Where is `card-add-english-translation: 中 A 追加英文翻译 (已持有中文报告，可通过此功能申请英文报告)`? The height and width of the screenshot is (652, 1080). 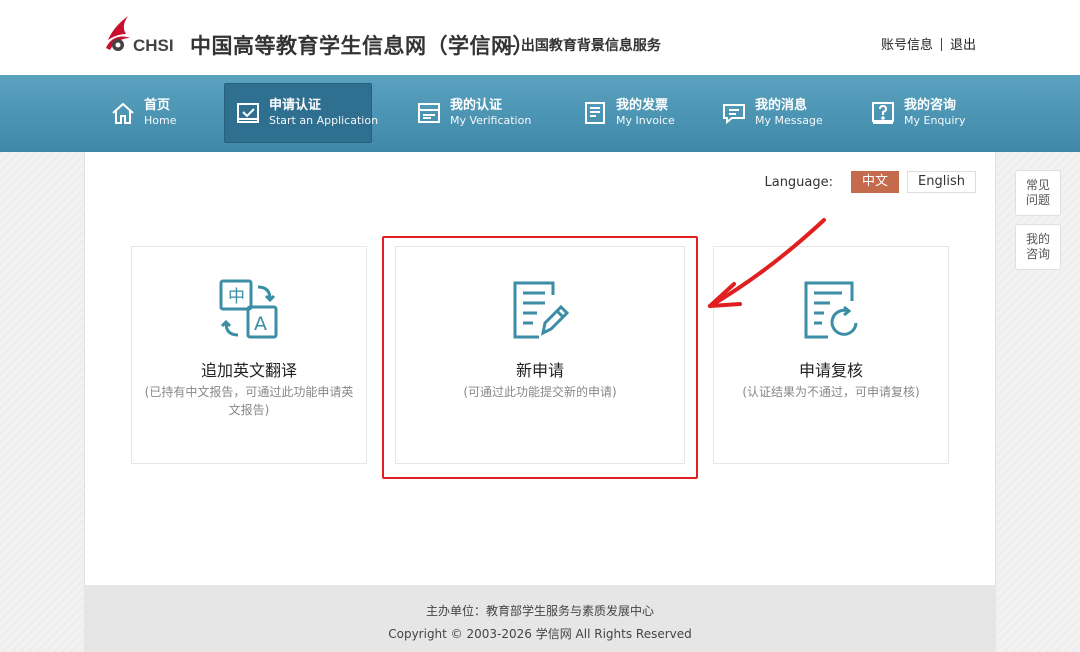 card-add-english-translation: 中 A 追加英文翻译 (已持有中文报告，可通过此功能申请英文报告) is located at coordinates (249, 355).